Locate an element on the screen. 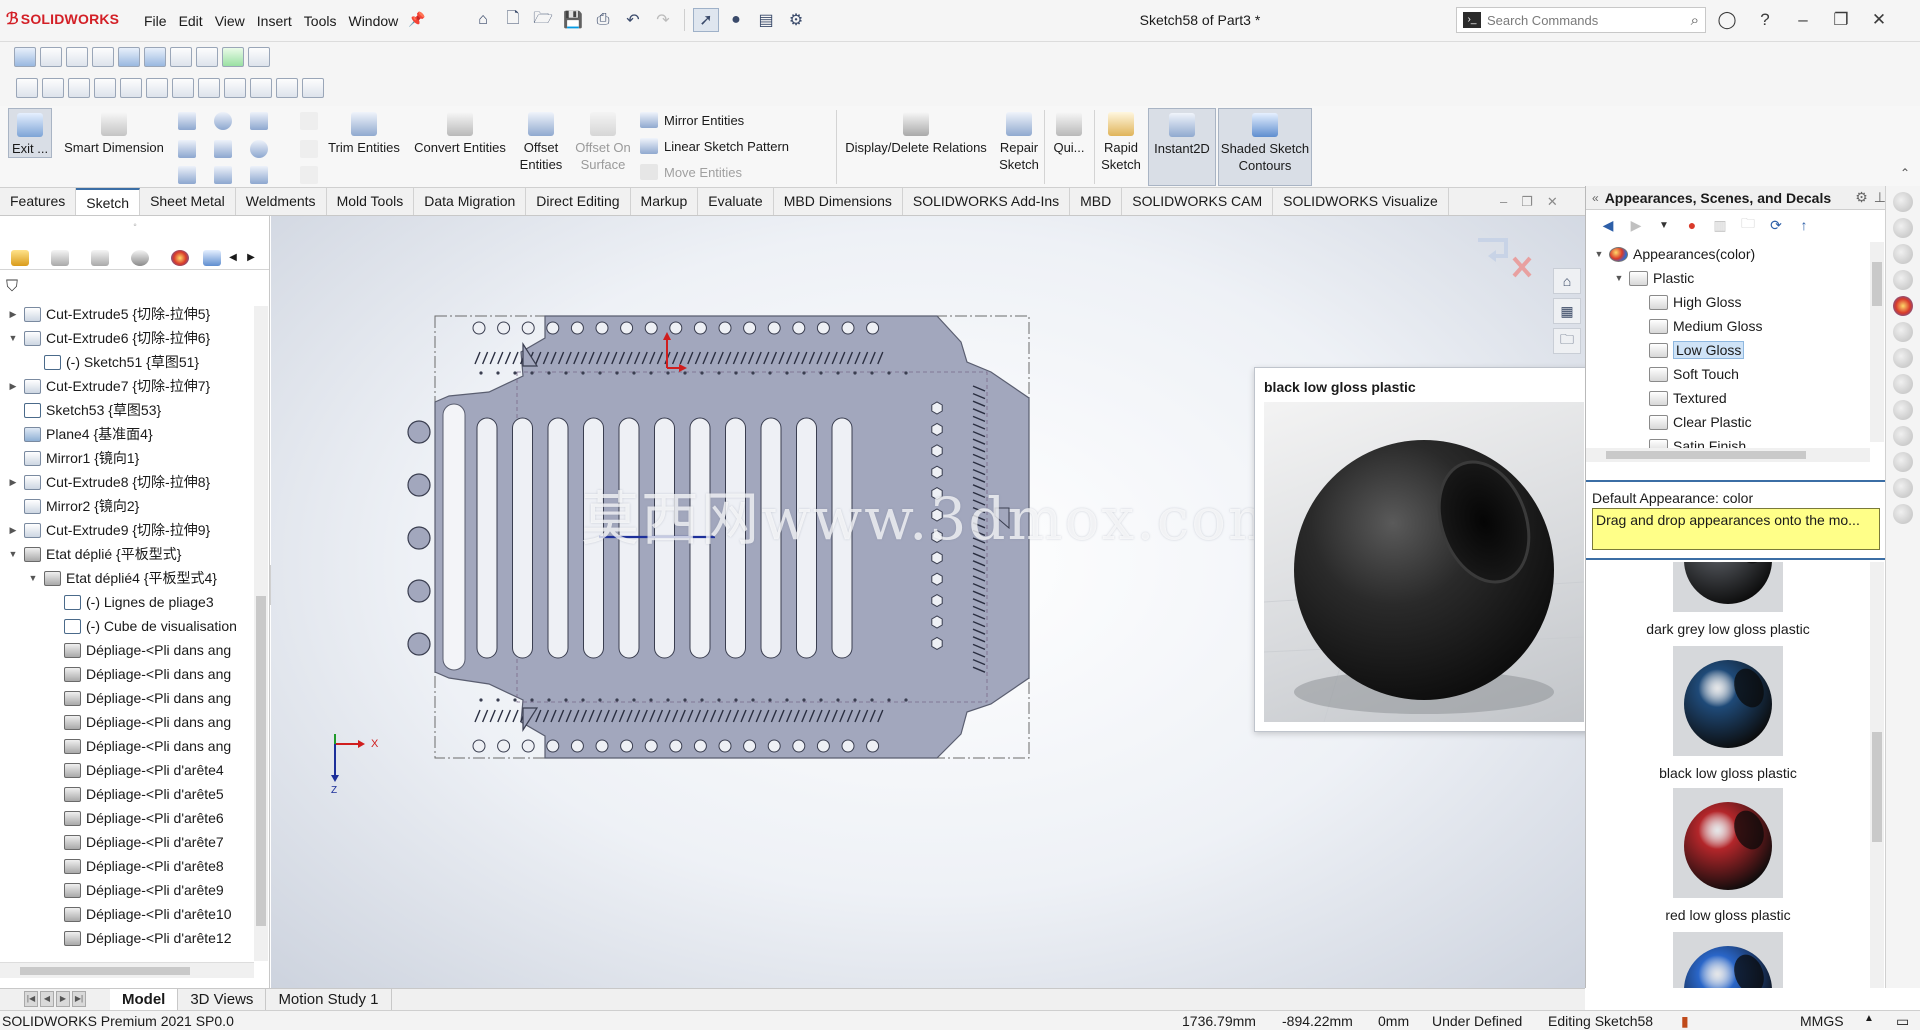 The height and width of the screenshot is (1030, 1920). prev-tab-icon: ◀ is located at coordinates (47, 998).